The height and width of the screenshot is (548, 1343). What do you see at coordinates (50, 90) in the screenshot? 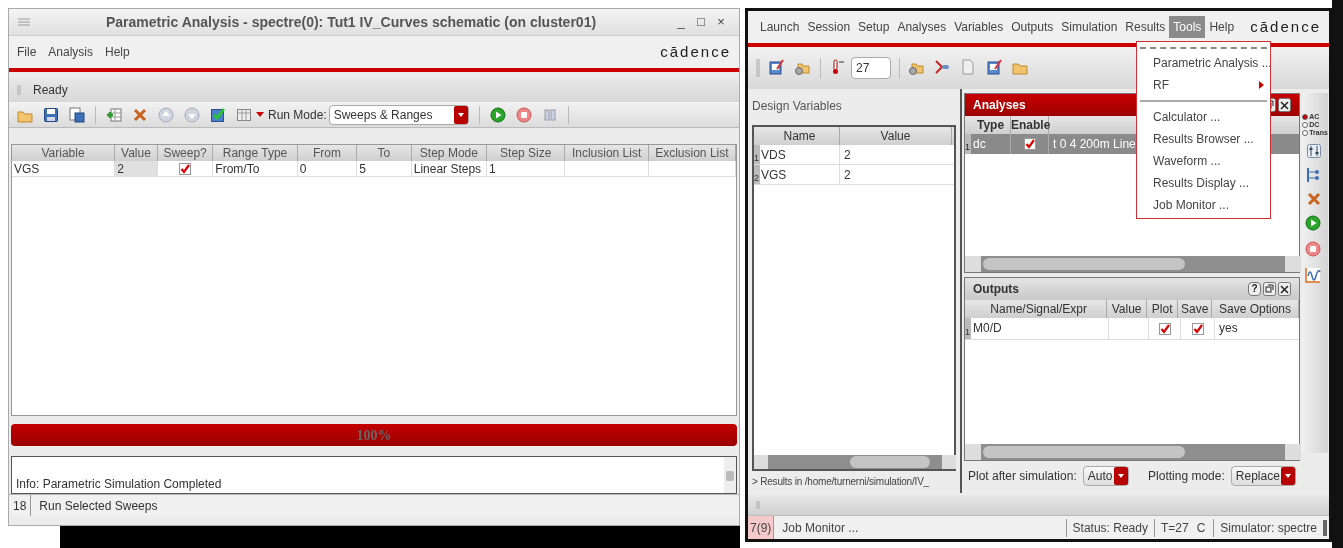
I see `status-text: Ready` at bounding box center [50, 90].